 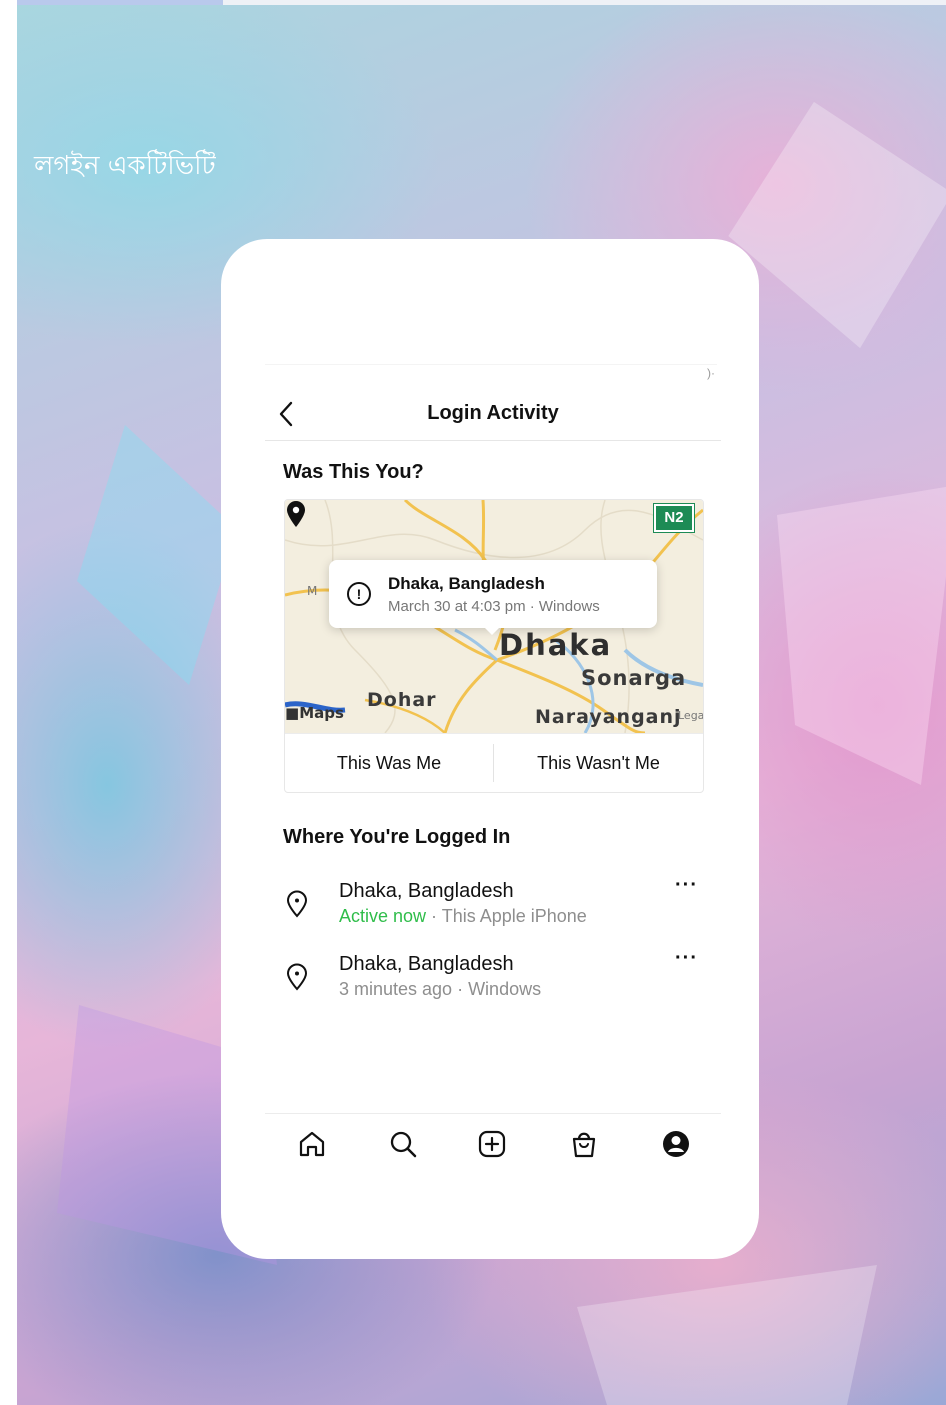 I want to click on tabbar-divider, so click(x=493, y=1113).